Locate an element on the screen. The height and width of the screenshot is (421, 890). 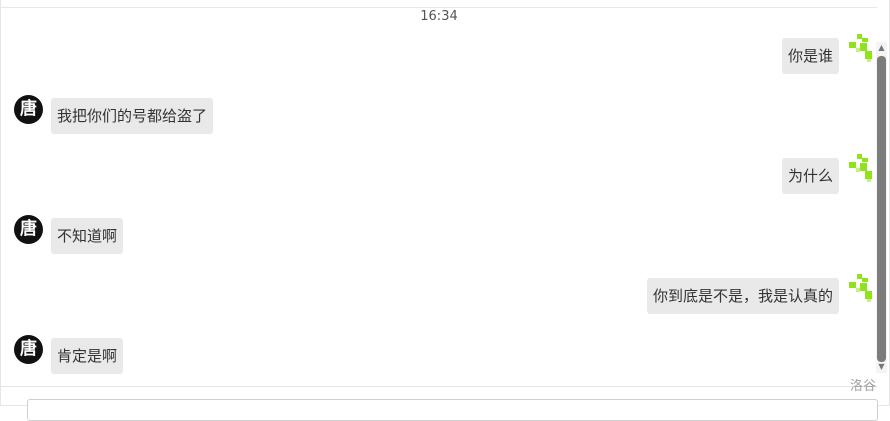
watermark: 洛谷 is located at coordinates (862, 386).